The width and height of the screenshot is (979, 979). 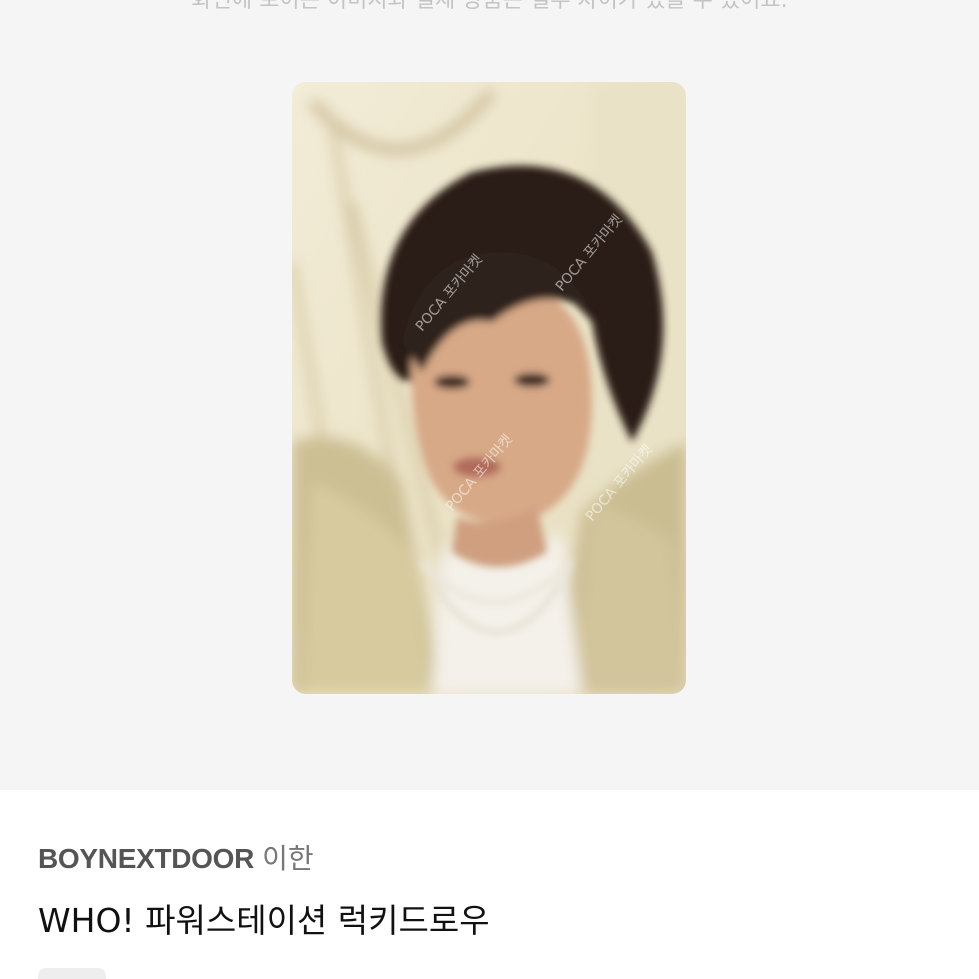 I want to click on product-title: WHO! 파워스테이션 럭키드로우, so click(x=264, y=920).